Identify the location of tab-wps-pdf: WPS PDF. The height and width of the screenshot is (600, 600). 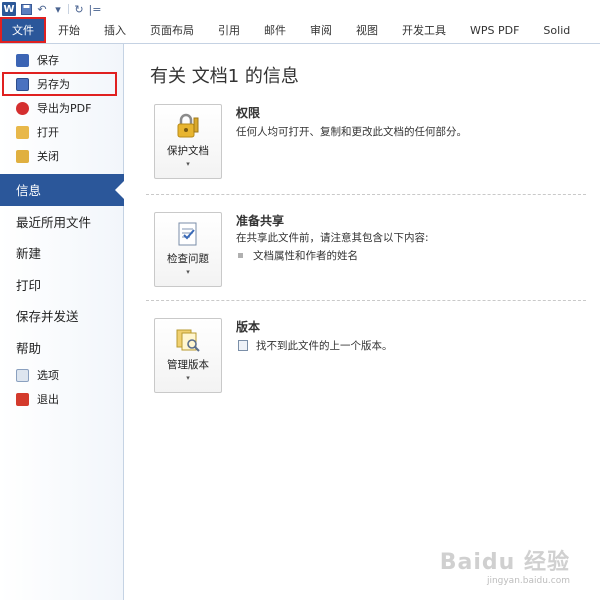
(494, 30).